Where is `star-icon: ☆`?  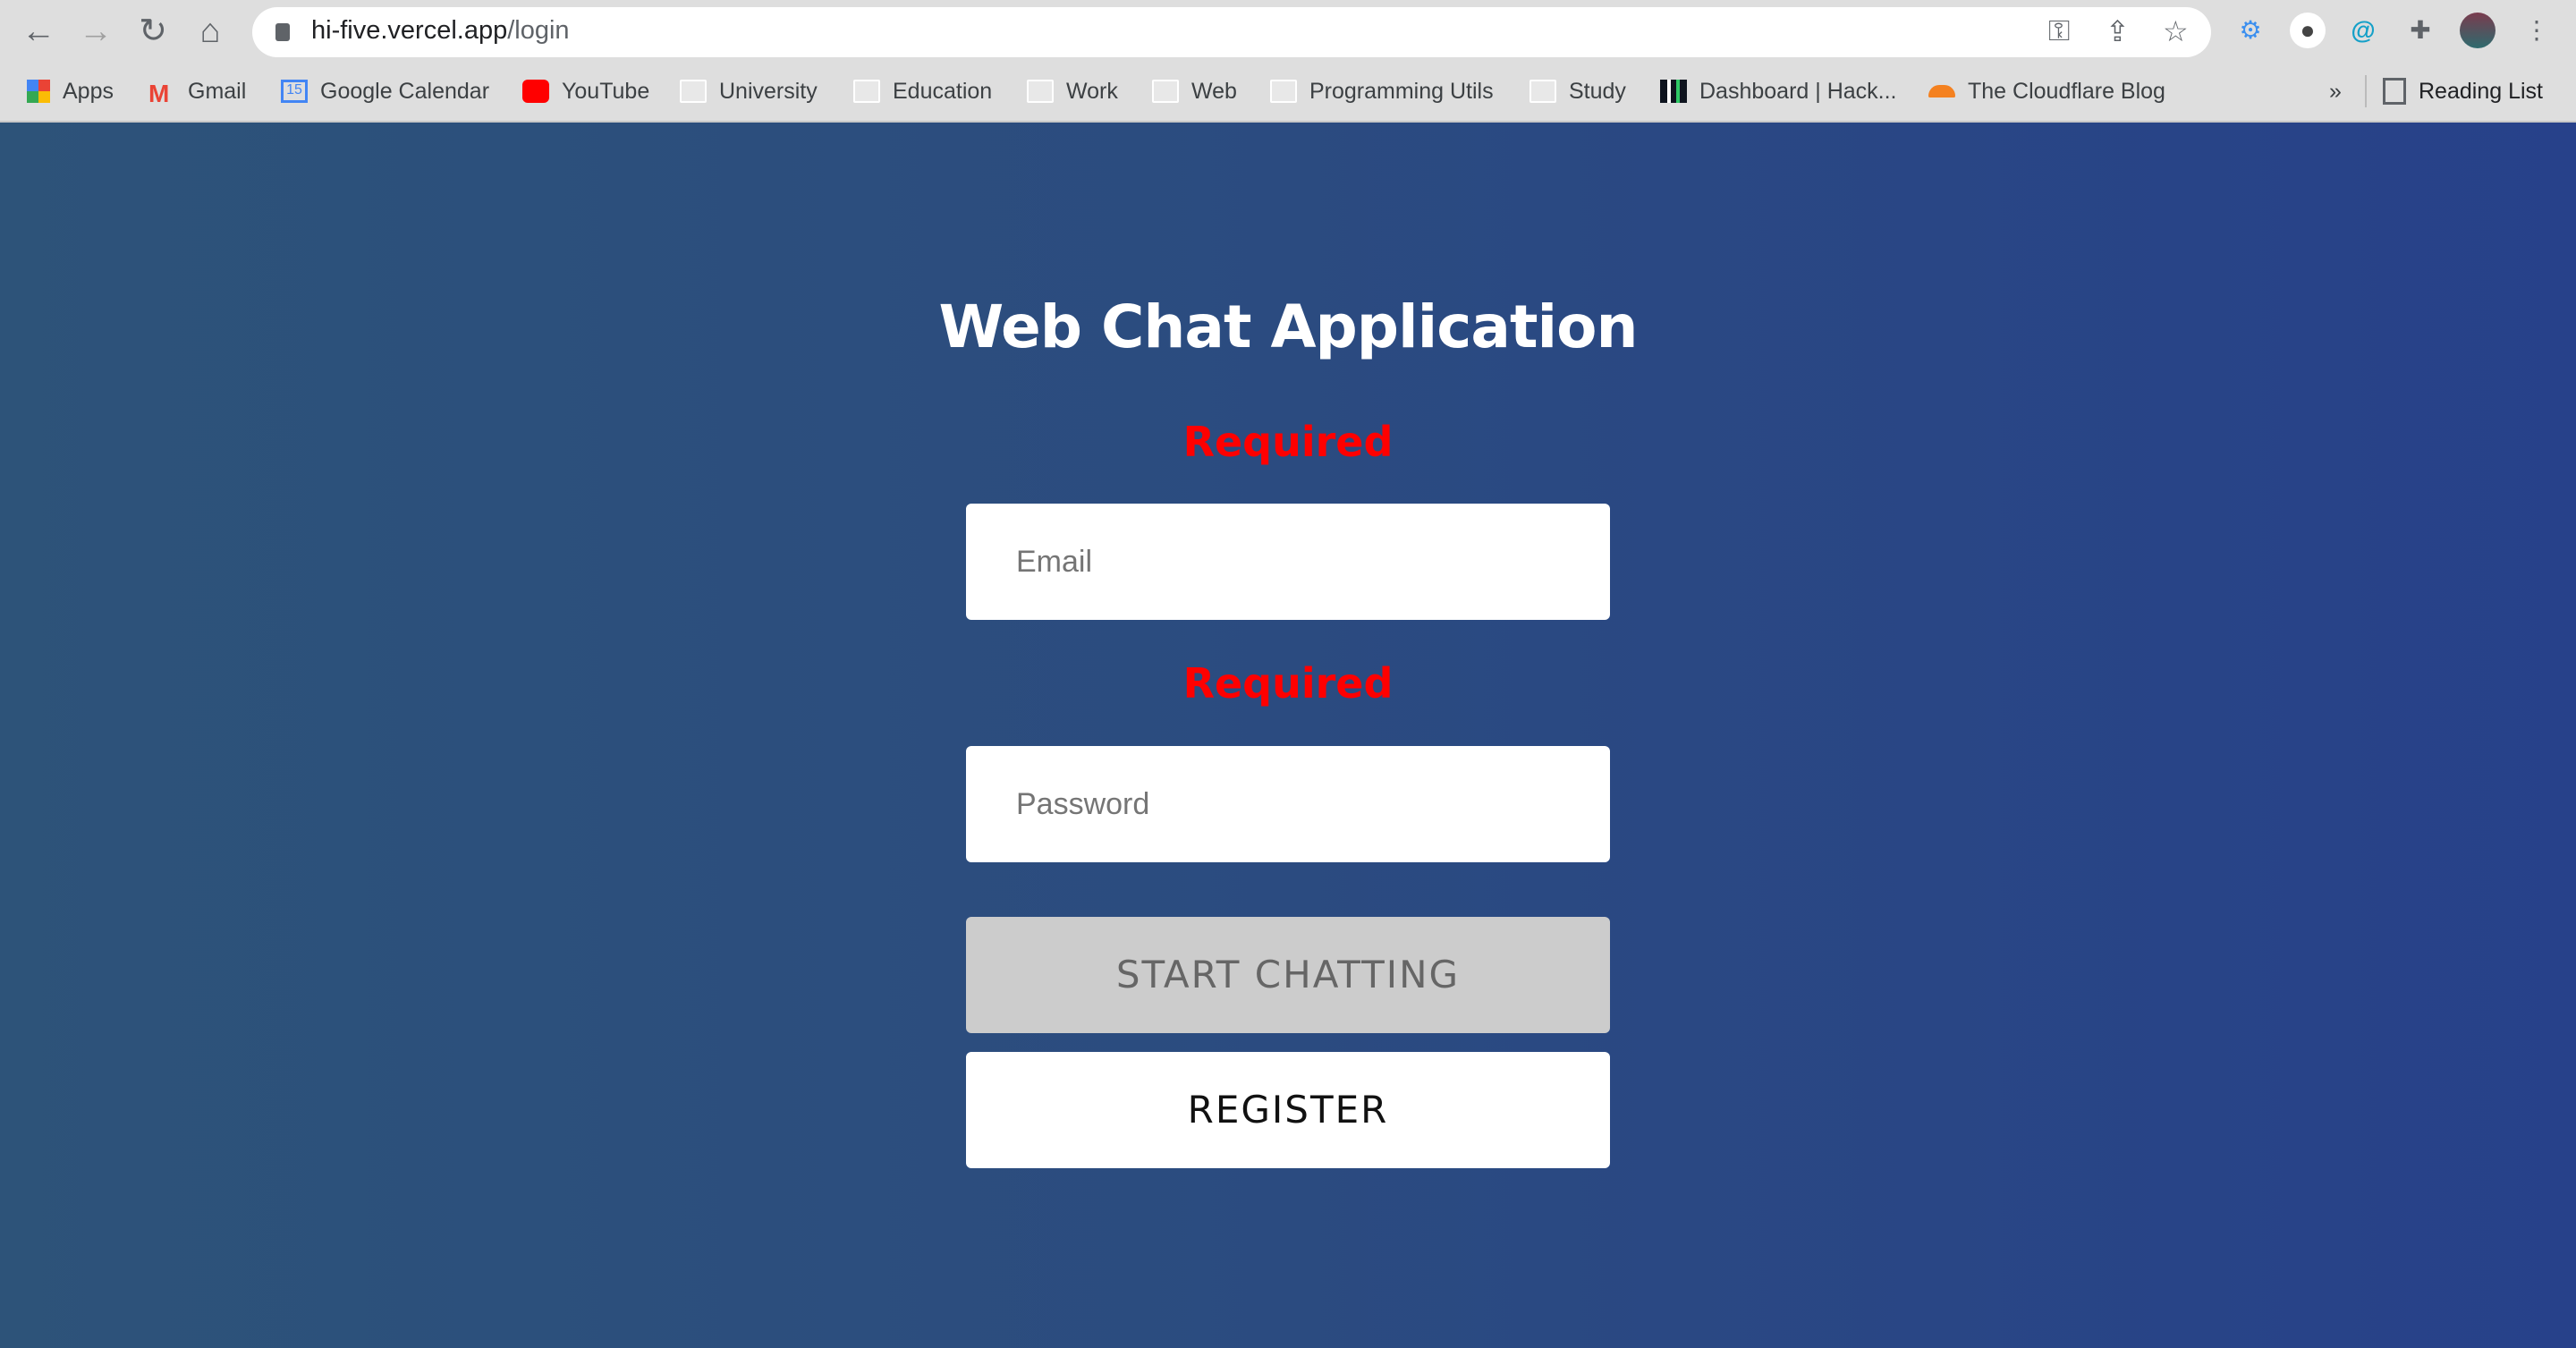 star-icon: ☆ is located at coordinates (2176, 31).